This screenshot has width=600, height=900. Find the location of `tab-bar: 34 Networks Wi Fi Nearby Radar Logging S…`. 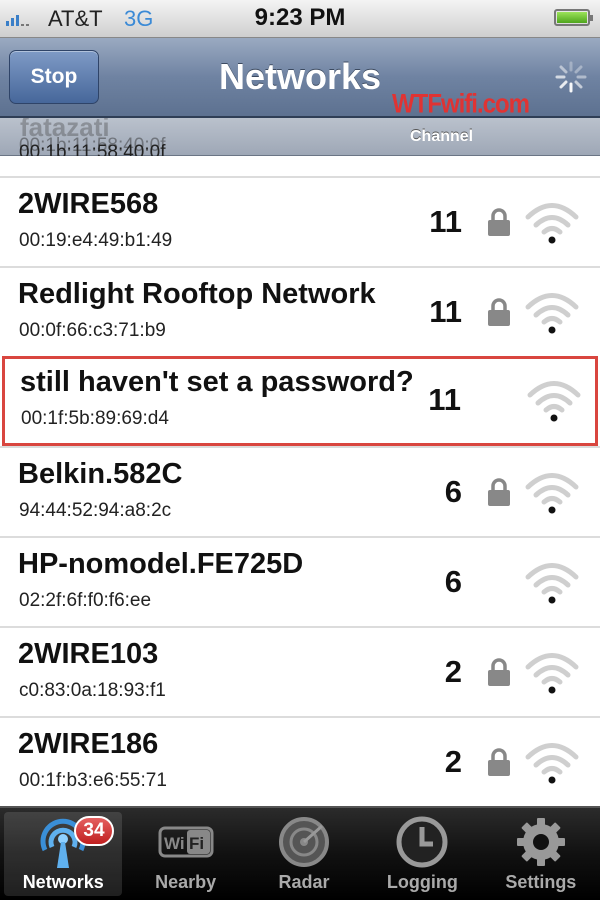

tab-bar: 34 Networks Wi Fi Nearby Radar Logging S… is located at coordinates (300, 853).